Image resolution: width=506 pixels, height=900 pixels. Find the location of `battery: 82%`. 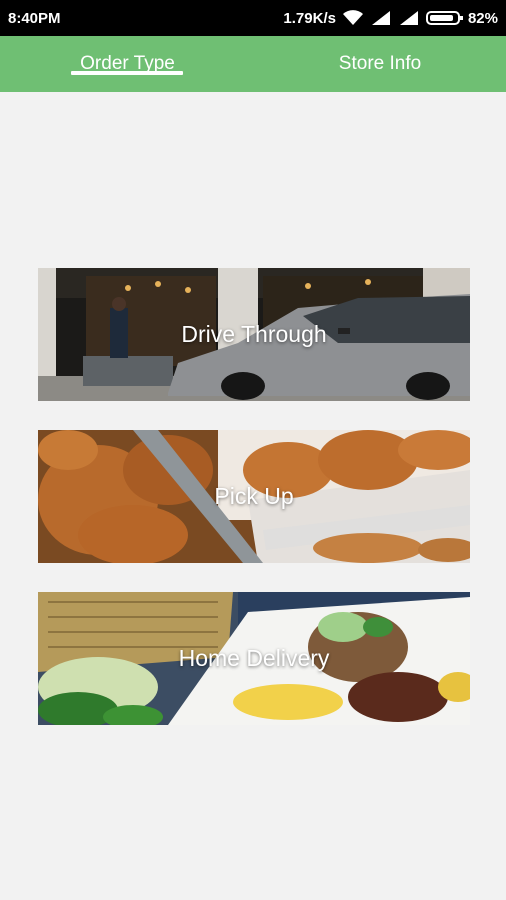

battery: 82% is located at coordinates (461, 18).